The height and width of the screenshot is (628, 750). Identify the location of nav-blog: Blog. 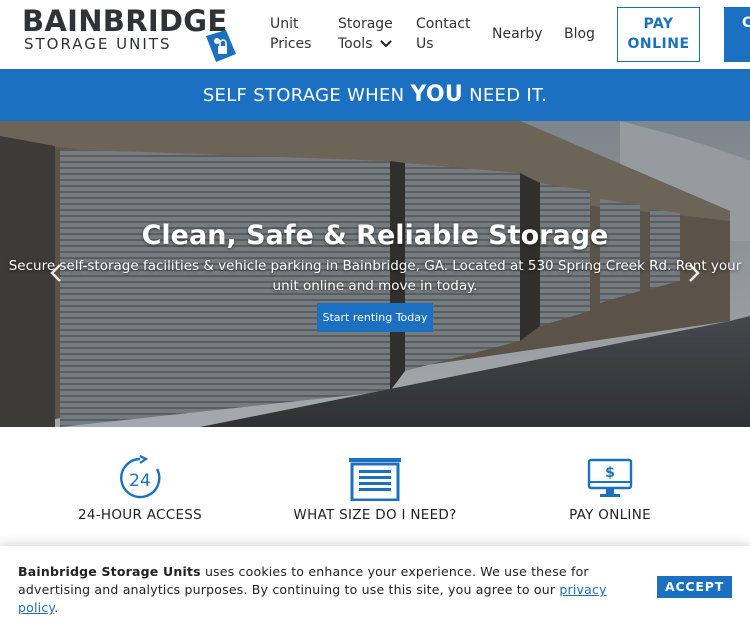
(579, 34).